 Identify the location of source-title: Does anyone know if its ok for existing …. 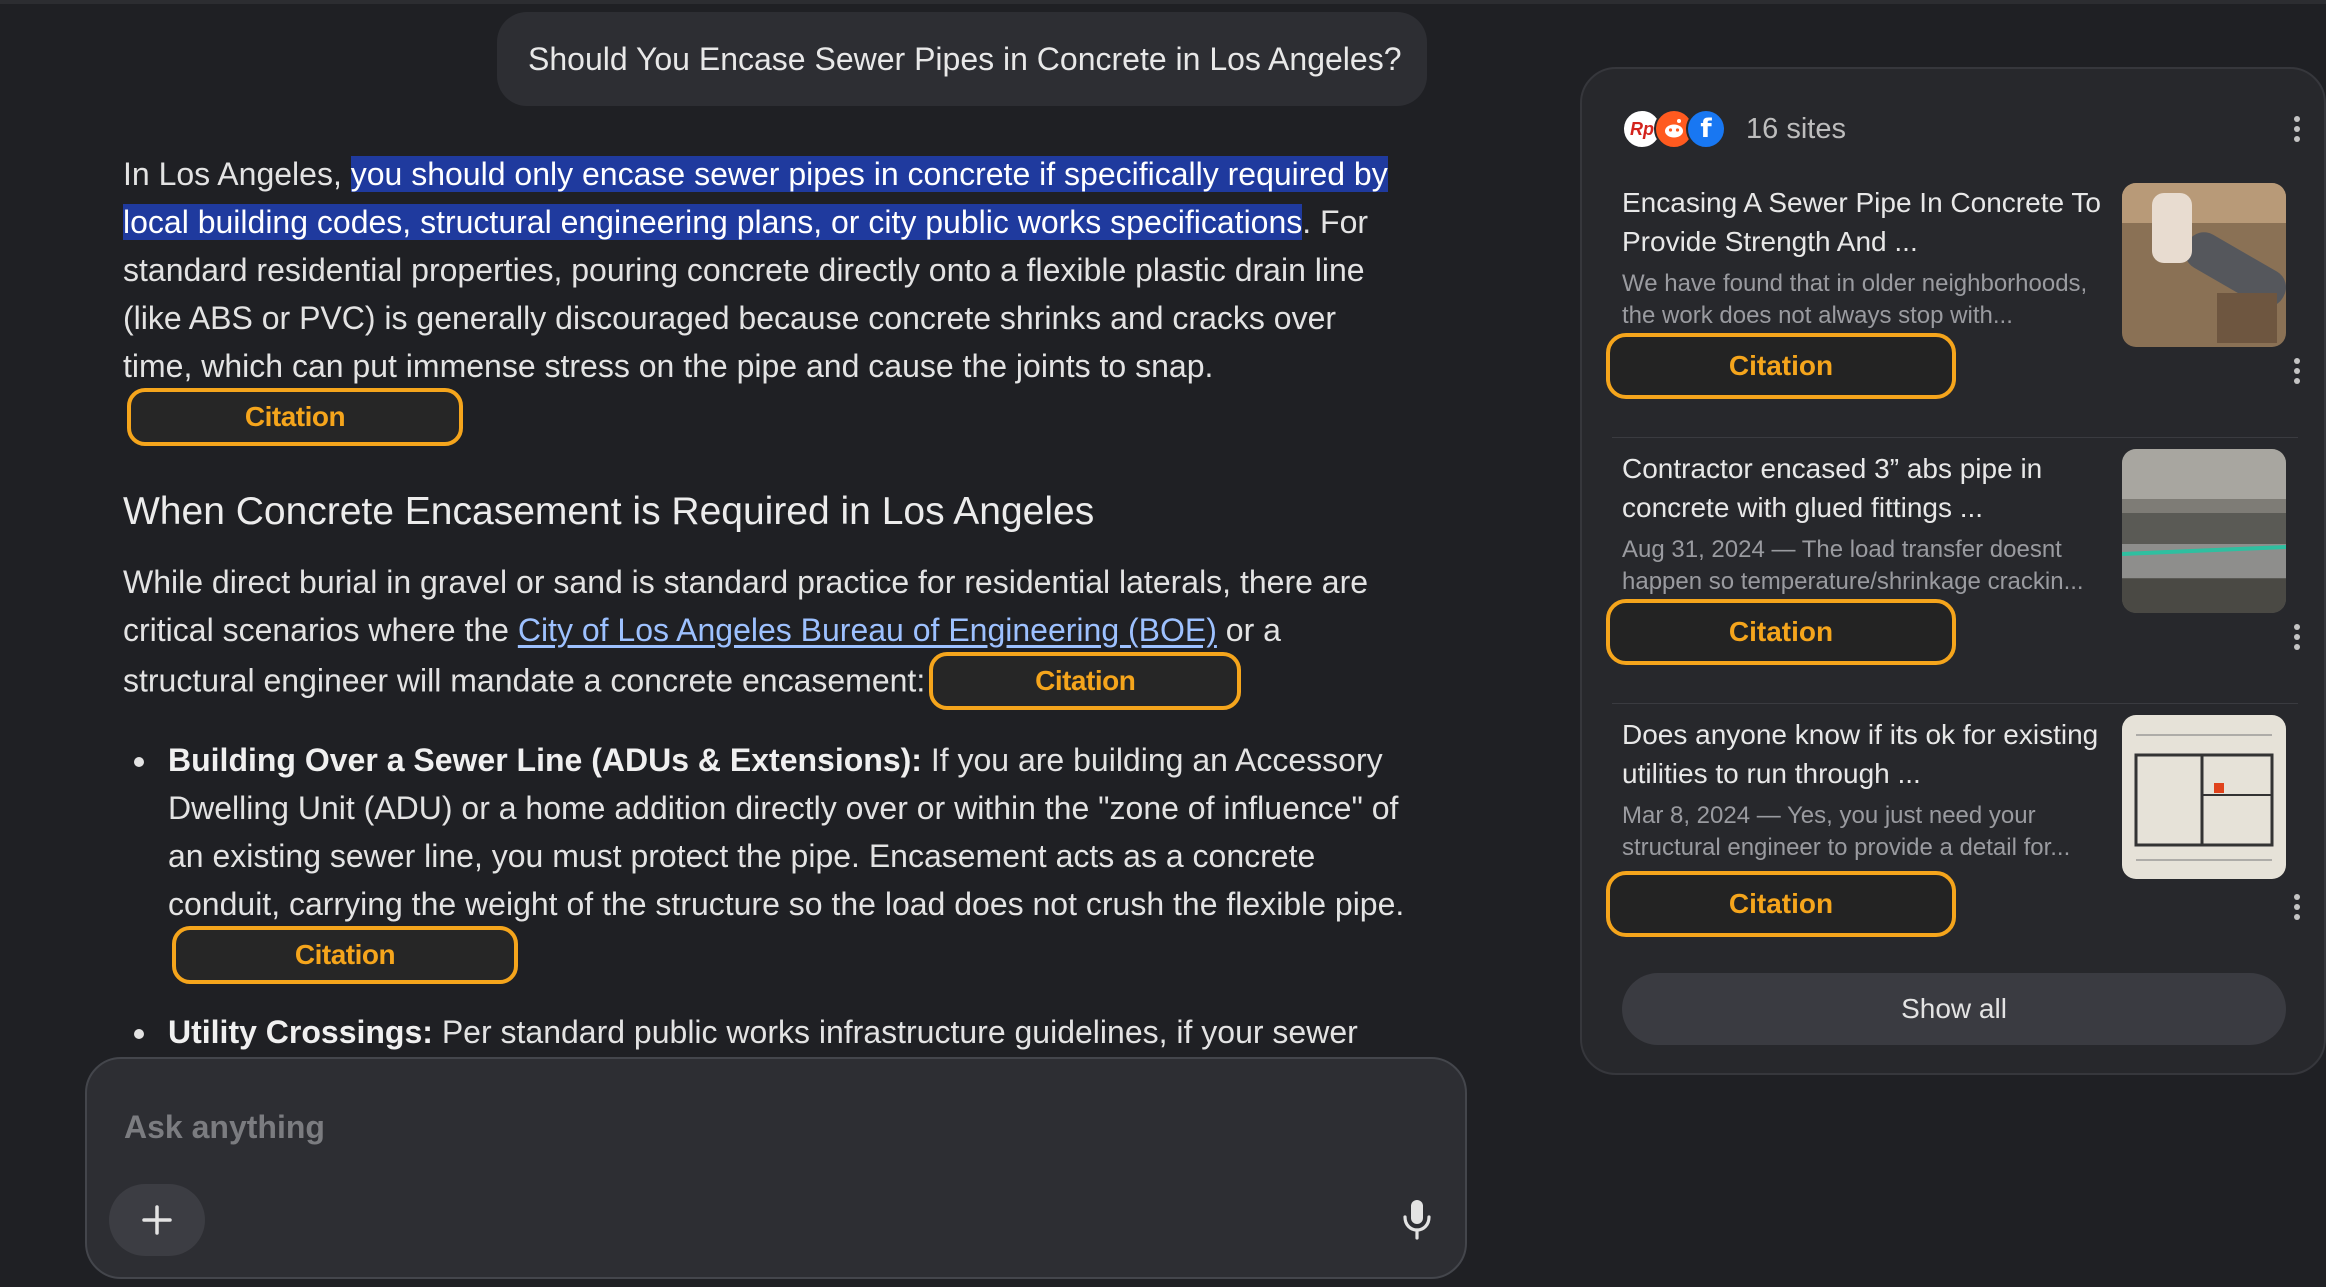
(1872, 754).